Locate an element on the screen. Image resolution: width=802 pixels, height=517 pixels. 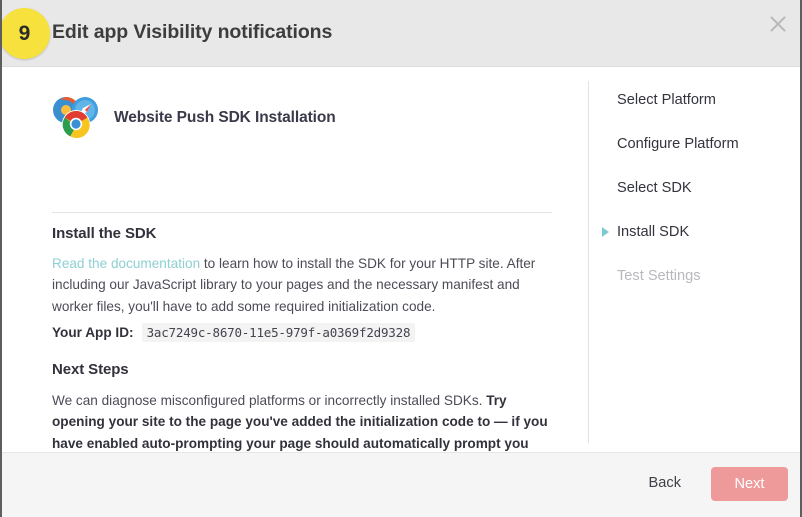
browsers-icon is located at coordinates (76, 118).